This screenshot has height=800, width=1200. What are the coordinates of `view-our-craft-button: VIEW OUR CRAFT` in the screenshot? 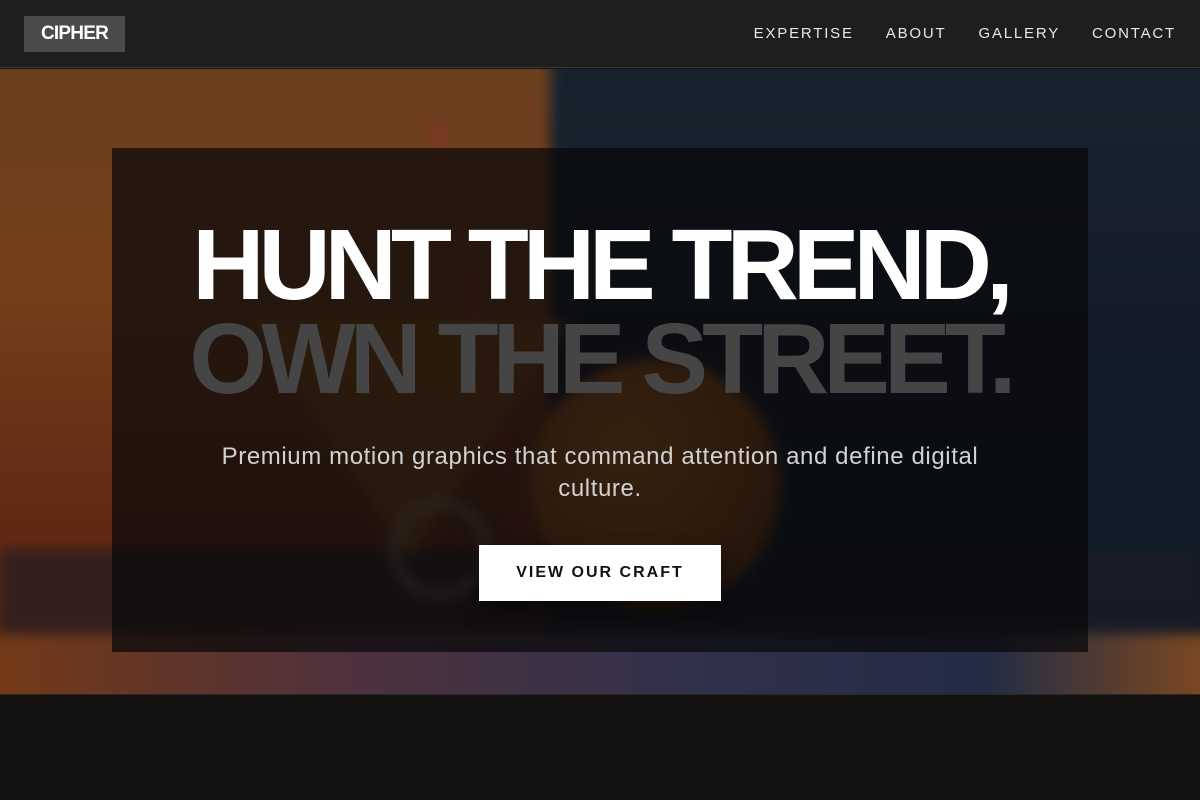 It's located at (600, 573).